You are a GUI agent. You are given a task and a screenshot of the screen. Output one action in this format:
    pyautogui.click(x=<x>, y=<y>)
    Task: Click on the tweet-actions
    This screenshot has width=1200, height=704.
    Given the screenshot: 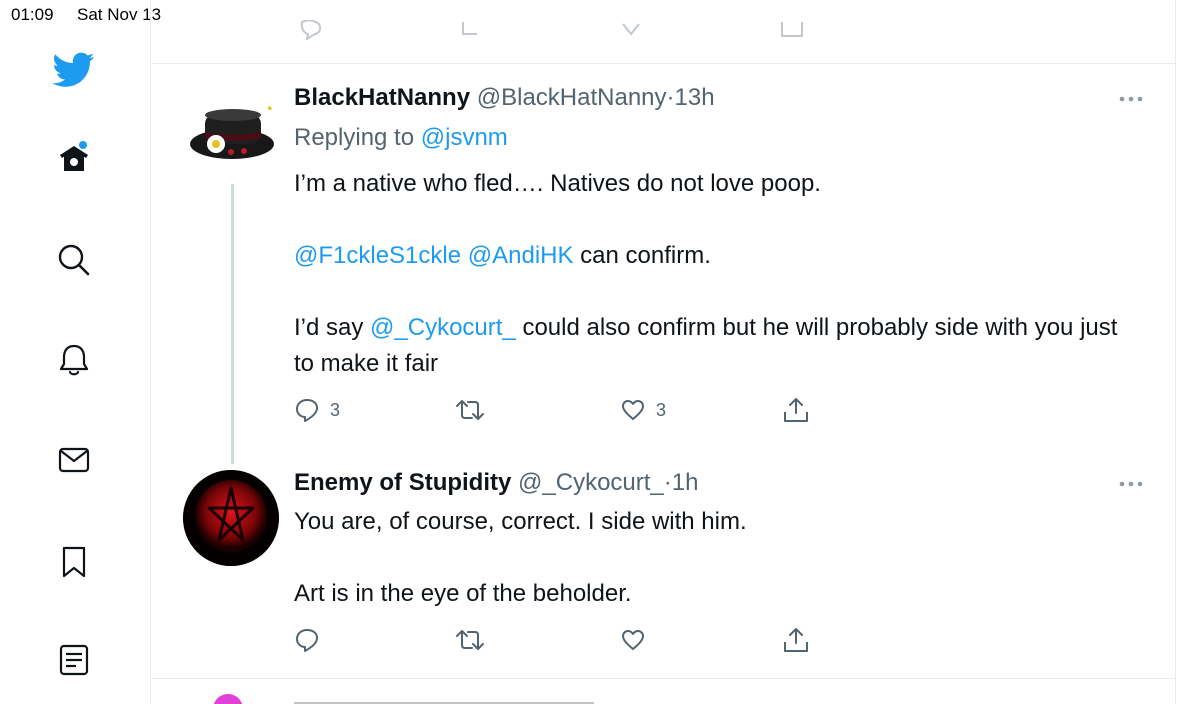 What is the action you would take?
    pyautogui.click(x=564, y=640)
    